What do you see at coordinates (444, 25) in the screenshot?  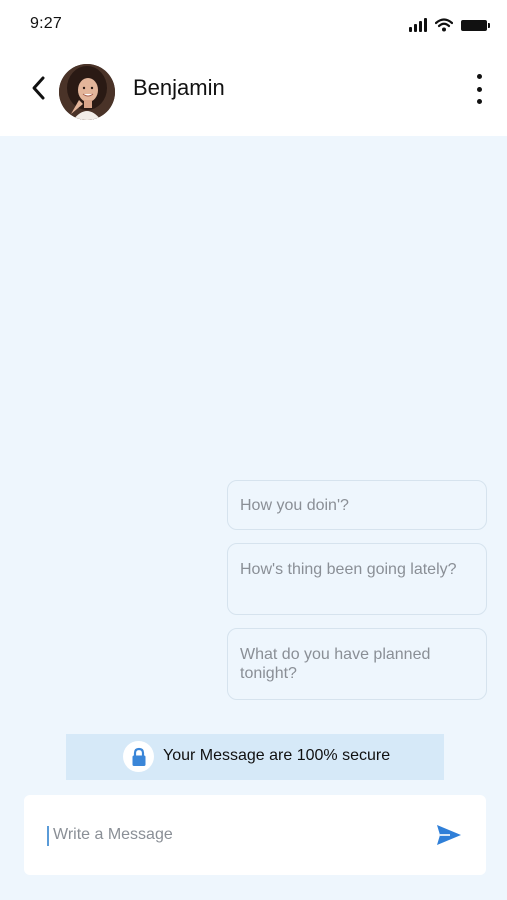 I see `wifi-icon` at bounding box center [444, 25].